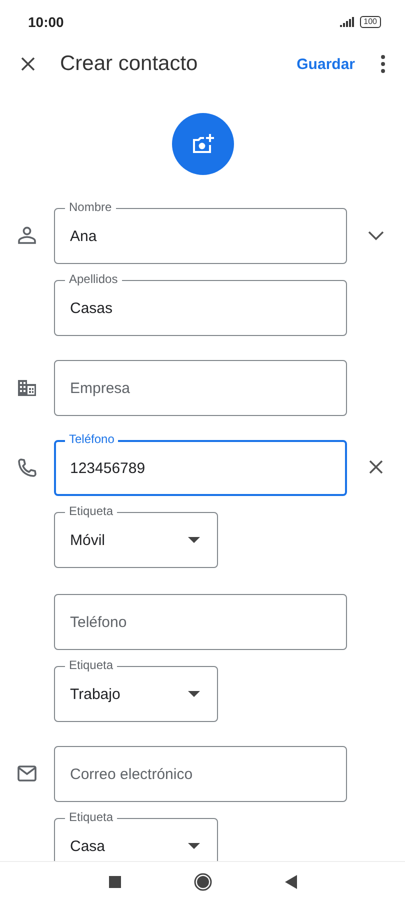 This screenshot has height=902, width=405. Describe the element at coordinates (91, 439) in the screenshot. I see `field-label: Teléfono` at that location.